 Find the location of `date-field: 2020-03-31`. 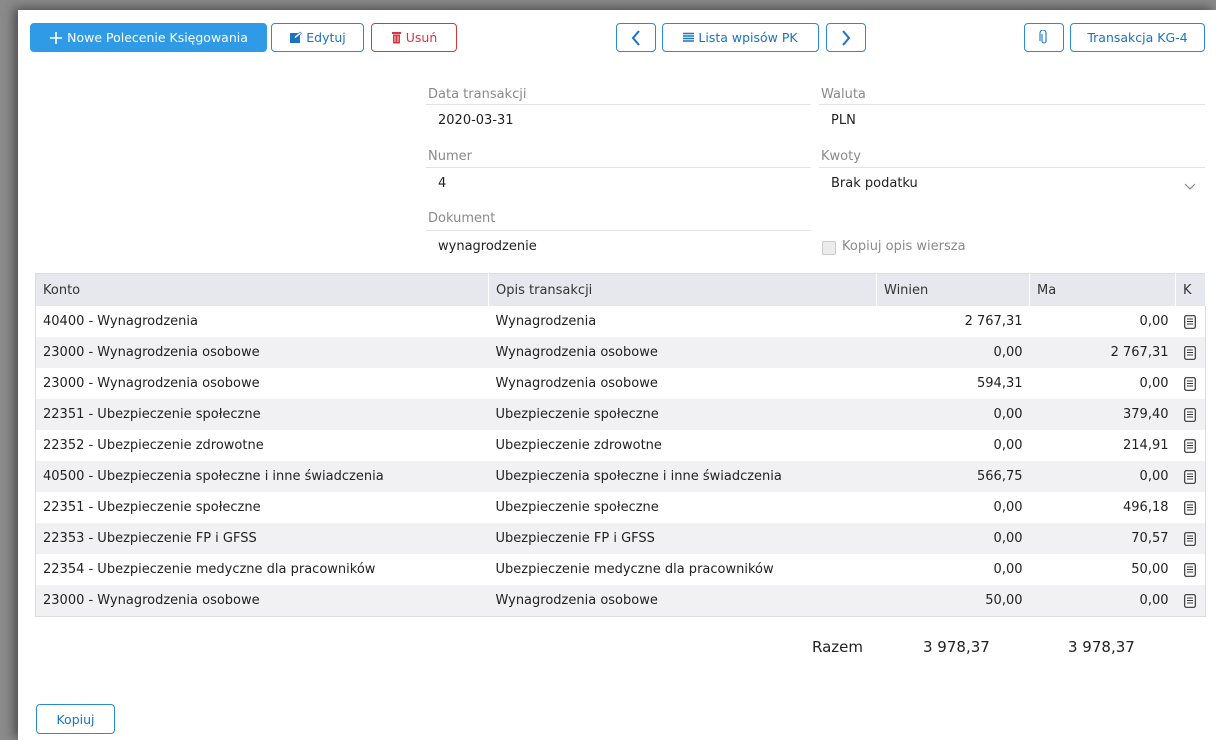

date-field: 2020-03-31 is located at coordinates (618, 119).